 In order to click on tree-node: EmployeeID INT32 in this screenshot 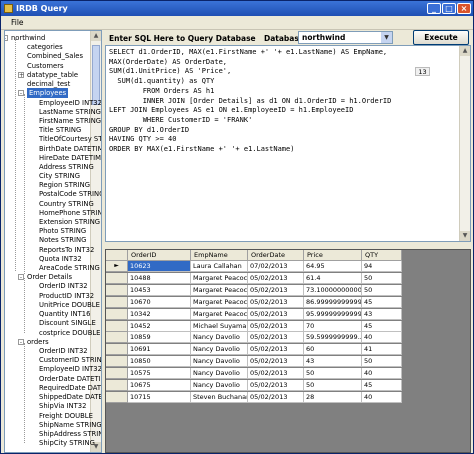, I will do `click(70, 369)`.